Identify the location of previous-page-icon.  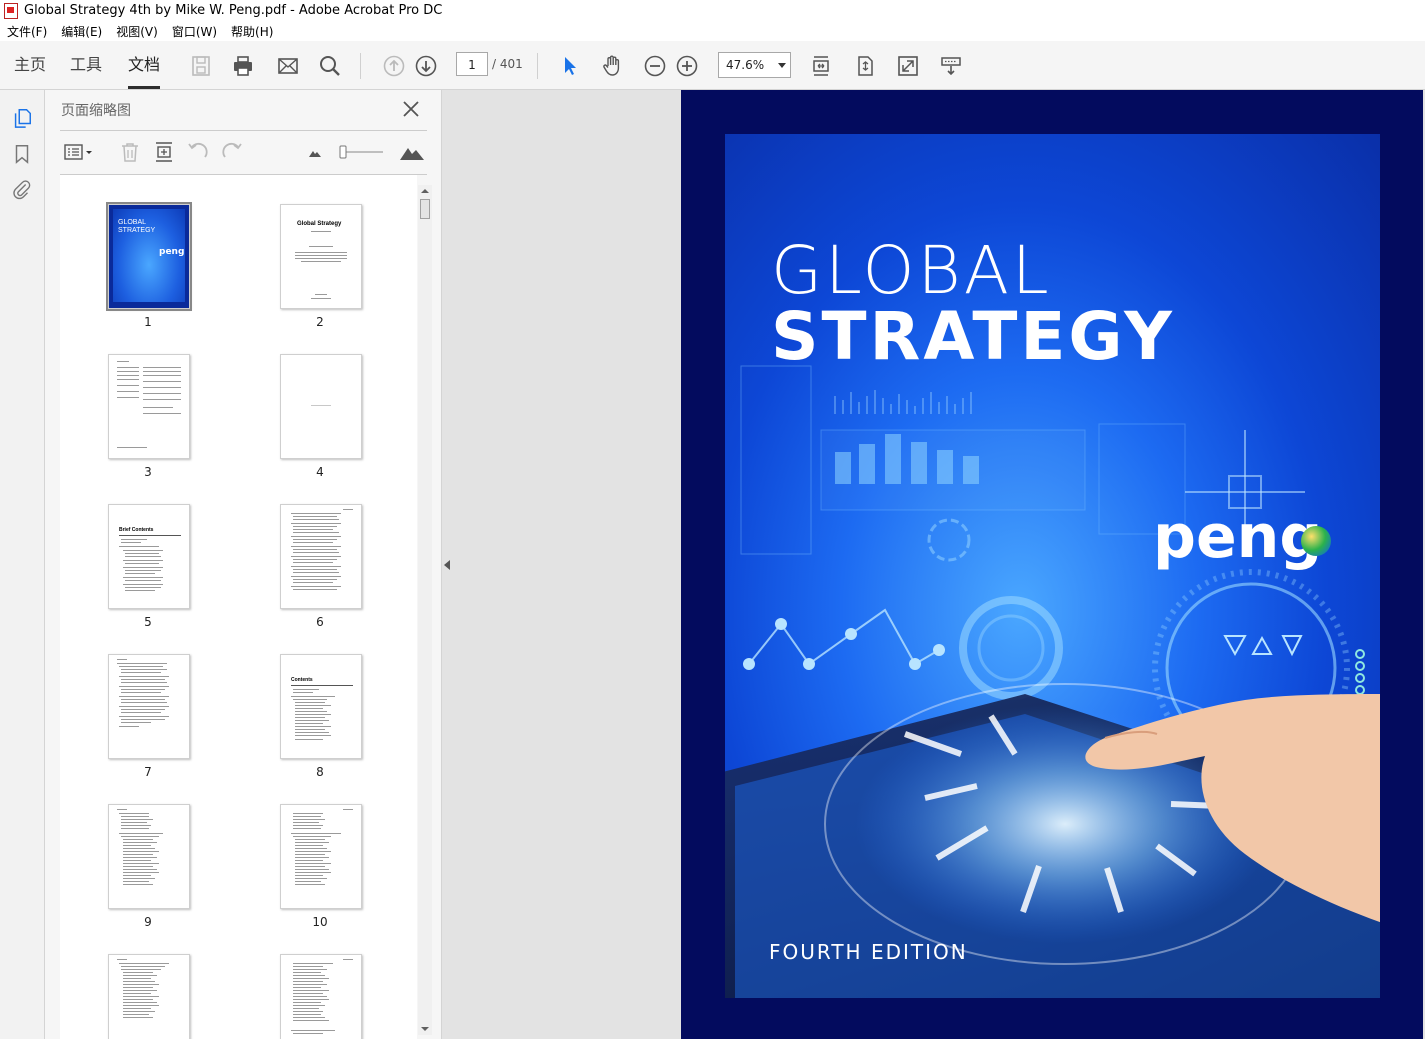
(394, 66).